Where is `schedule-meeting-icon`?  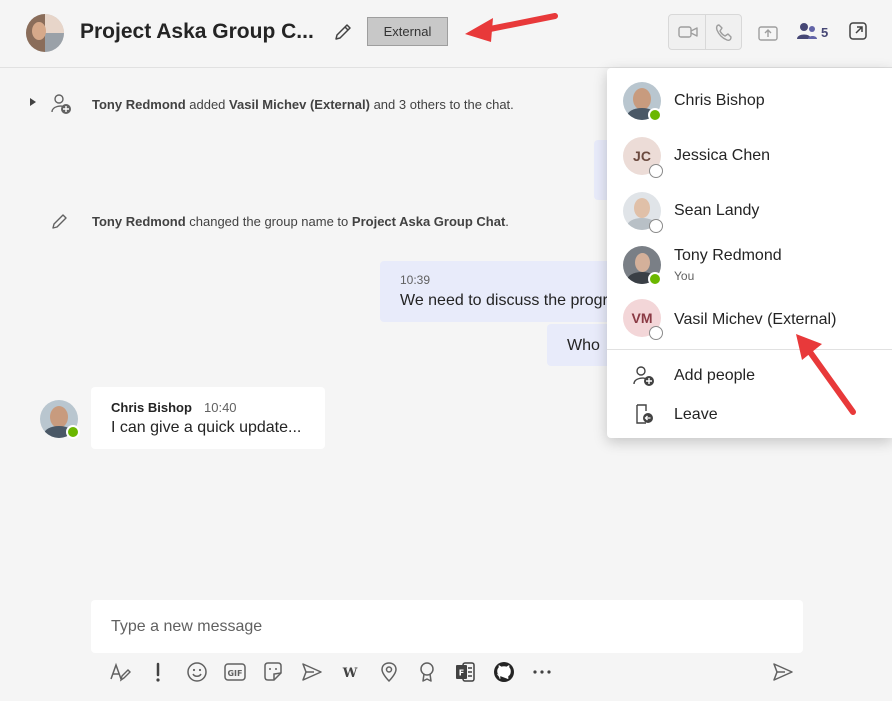
schedule-meeting-icon is located at coordinates (312, 672).